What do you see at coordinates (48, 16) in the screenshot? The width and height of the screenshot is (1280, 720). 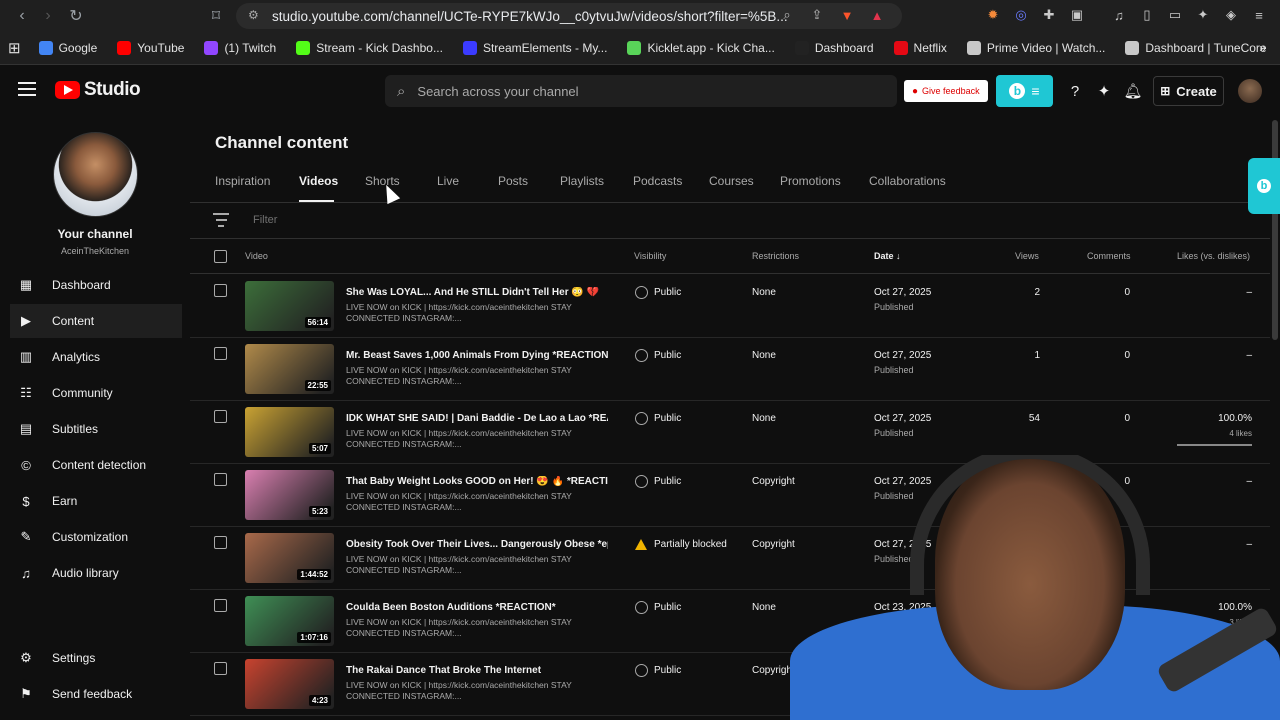 I see `forward-icon: ›` at bounding box center [48, 16].